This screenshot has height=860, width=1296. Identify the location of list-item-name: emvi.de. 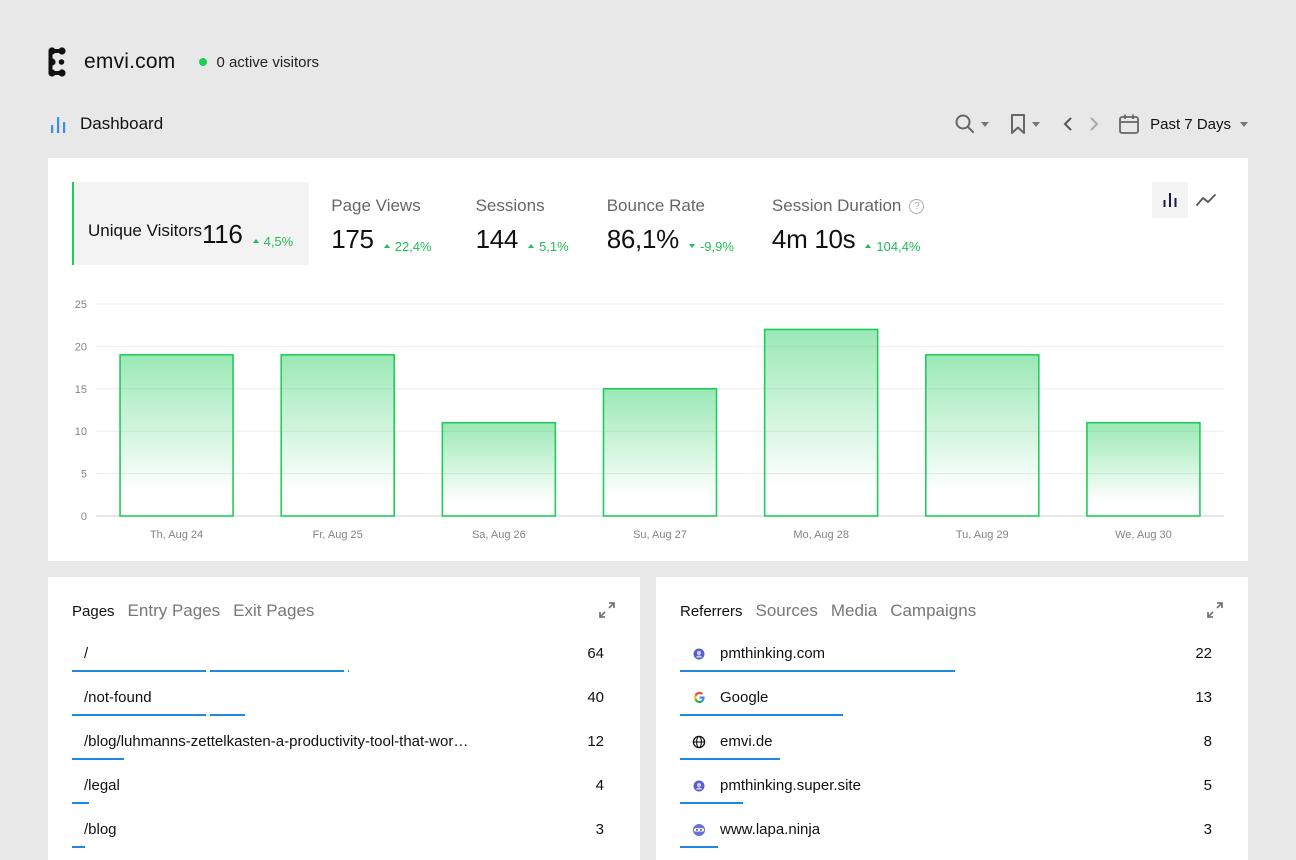
(732, 741).